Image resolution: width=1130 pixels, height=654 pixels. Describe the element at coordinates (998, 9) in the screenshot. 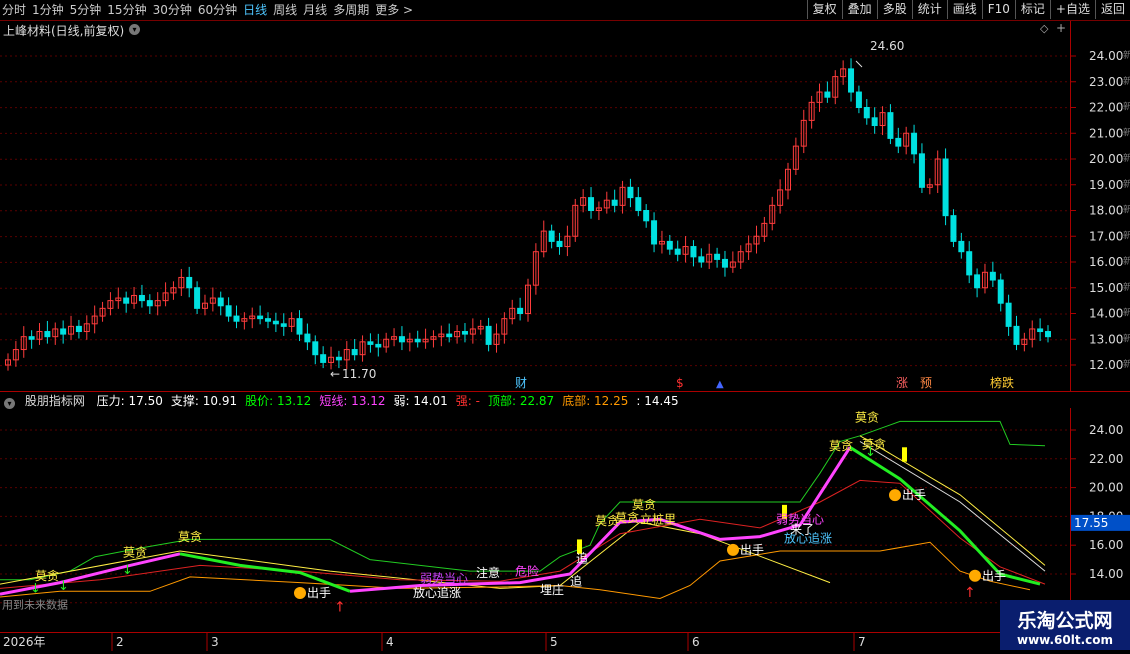

I see `tool-button-5: F10` at that location.